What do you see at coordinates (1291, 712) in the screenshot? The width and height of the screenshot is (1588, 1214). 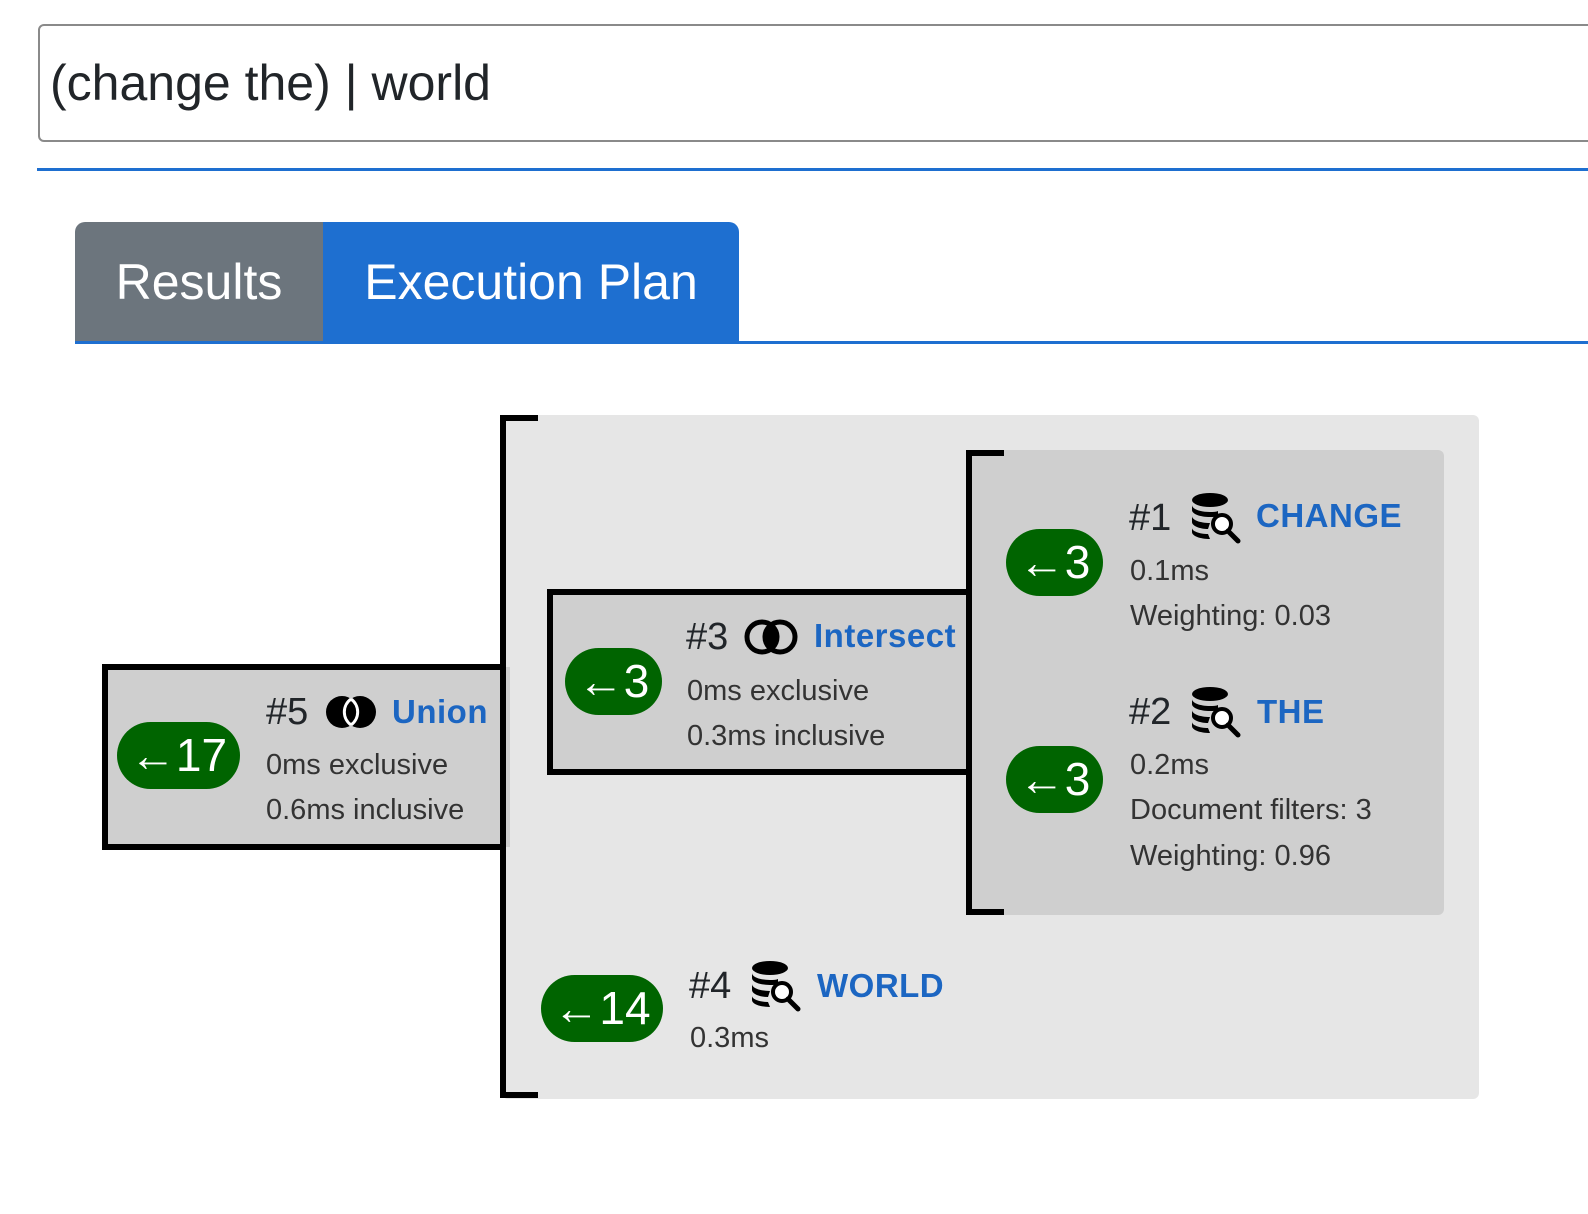 I see `the-node-name: THE` at bounding box center [1291, 712].